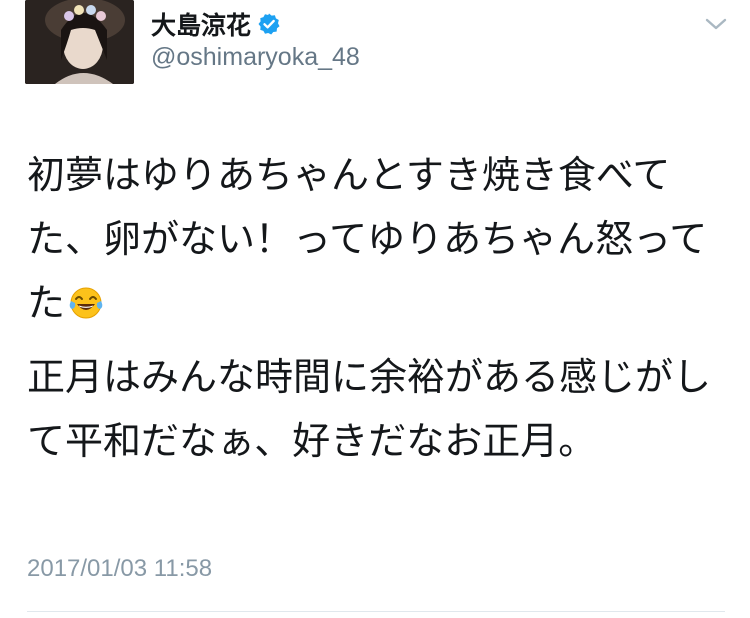 The image size is (750, 618). I want to click on user-name-row: 大島涼花, so click(216, 24).